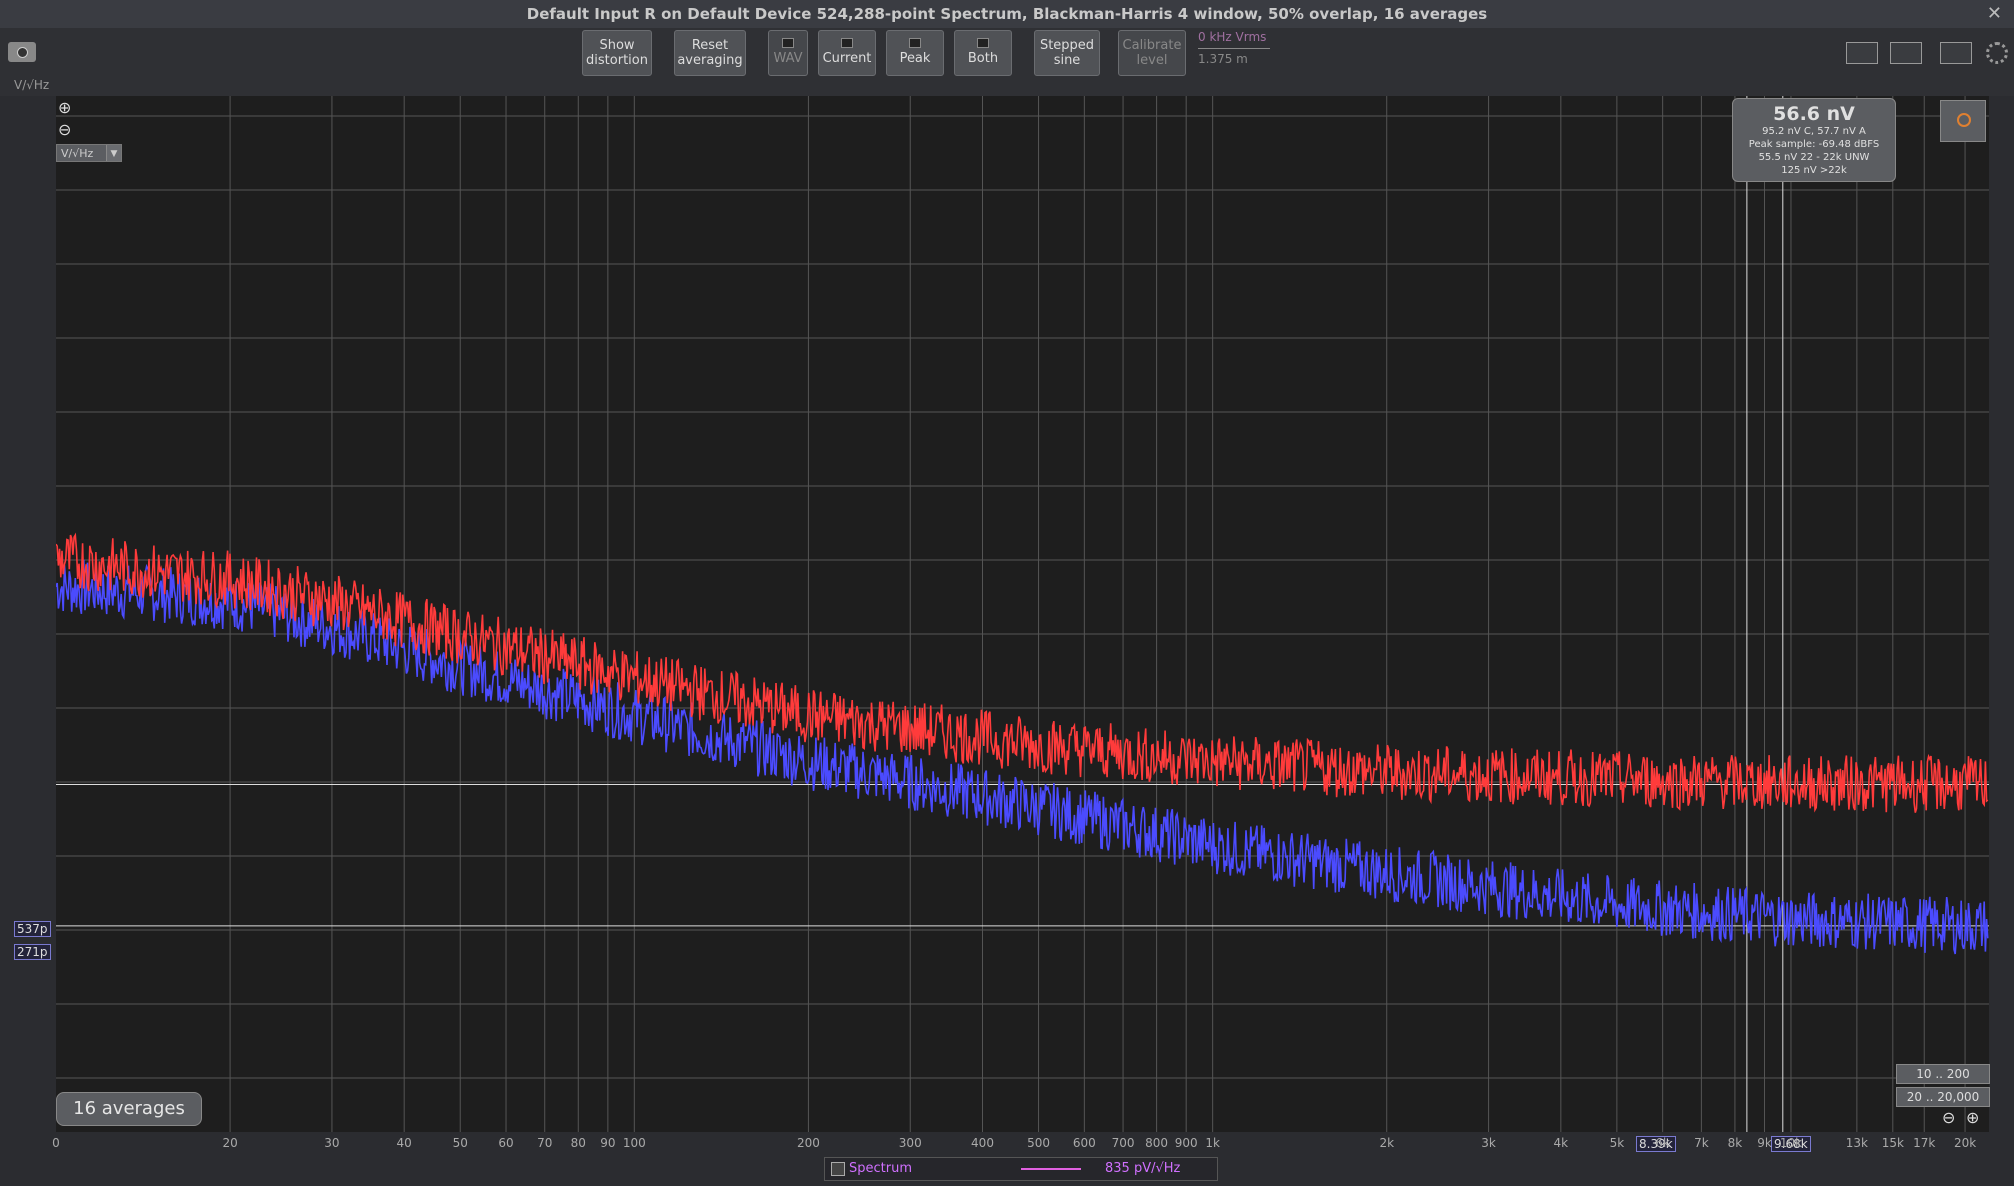 This screenshot has width=2014, height=1186. What do you see at coordinates (64, 107) in the screenshot?
I see `zoom-in-icon: ⊕` at bounding box center [64, 107].